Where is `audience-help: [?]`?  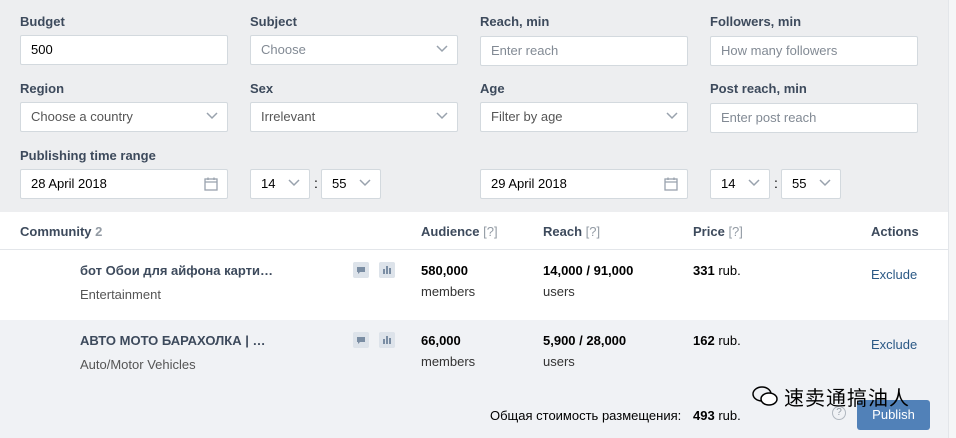
audience-help: [?] is located at coordinates (490, 231).